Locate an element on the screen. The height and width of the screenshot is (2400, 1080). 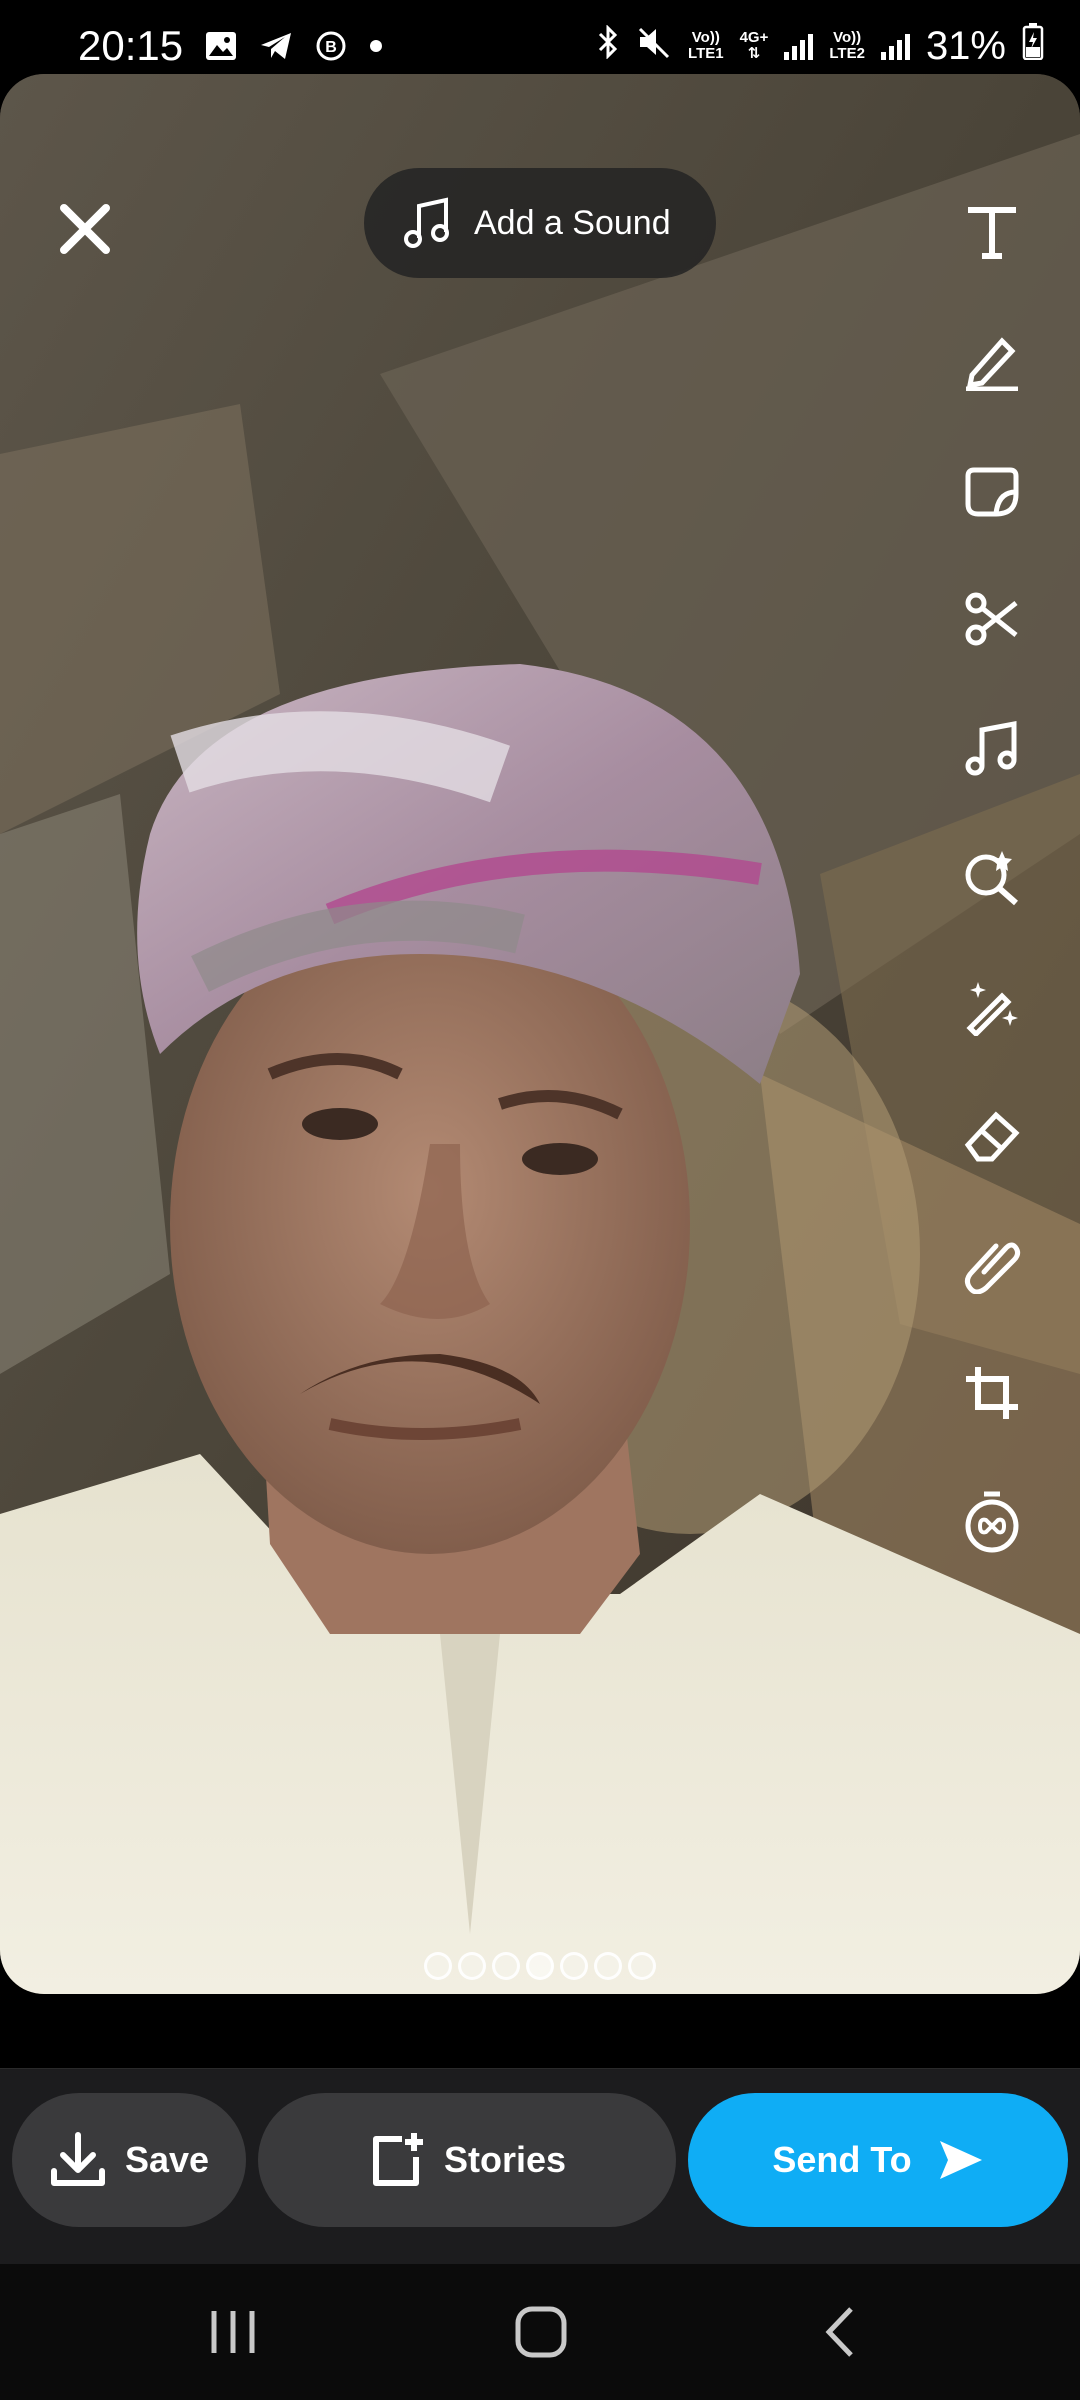
telegram-icon is located at coordinates (276, 46).